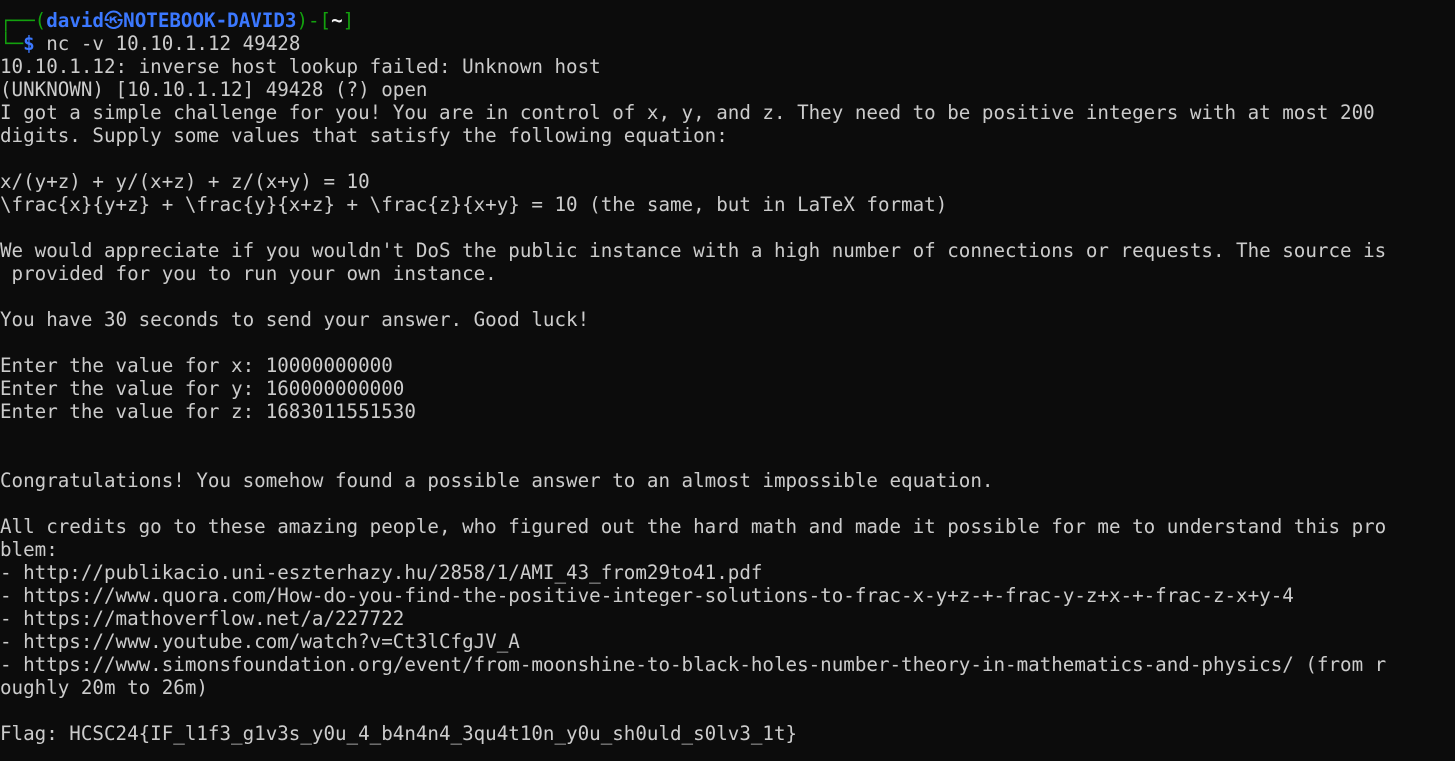  What do you see at coordinates (23, 20) in the screenshot?
I see `prompt-box-top: ┌──(` at bounding box center [23, 20].